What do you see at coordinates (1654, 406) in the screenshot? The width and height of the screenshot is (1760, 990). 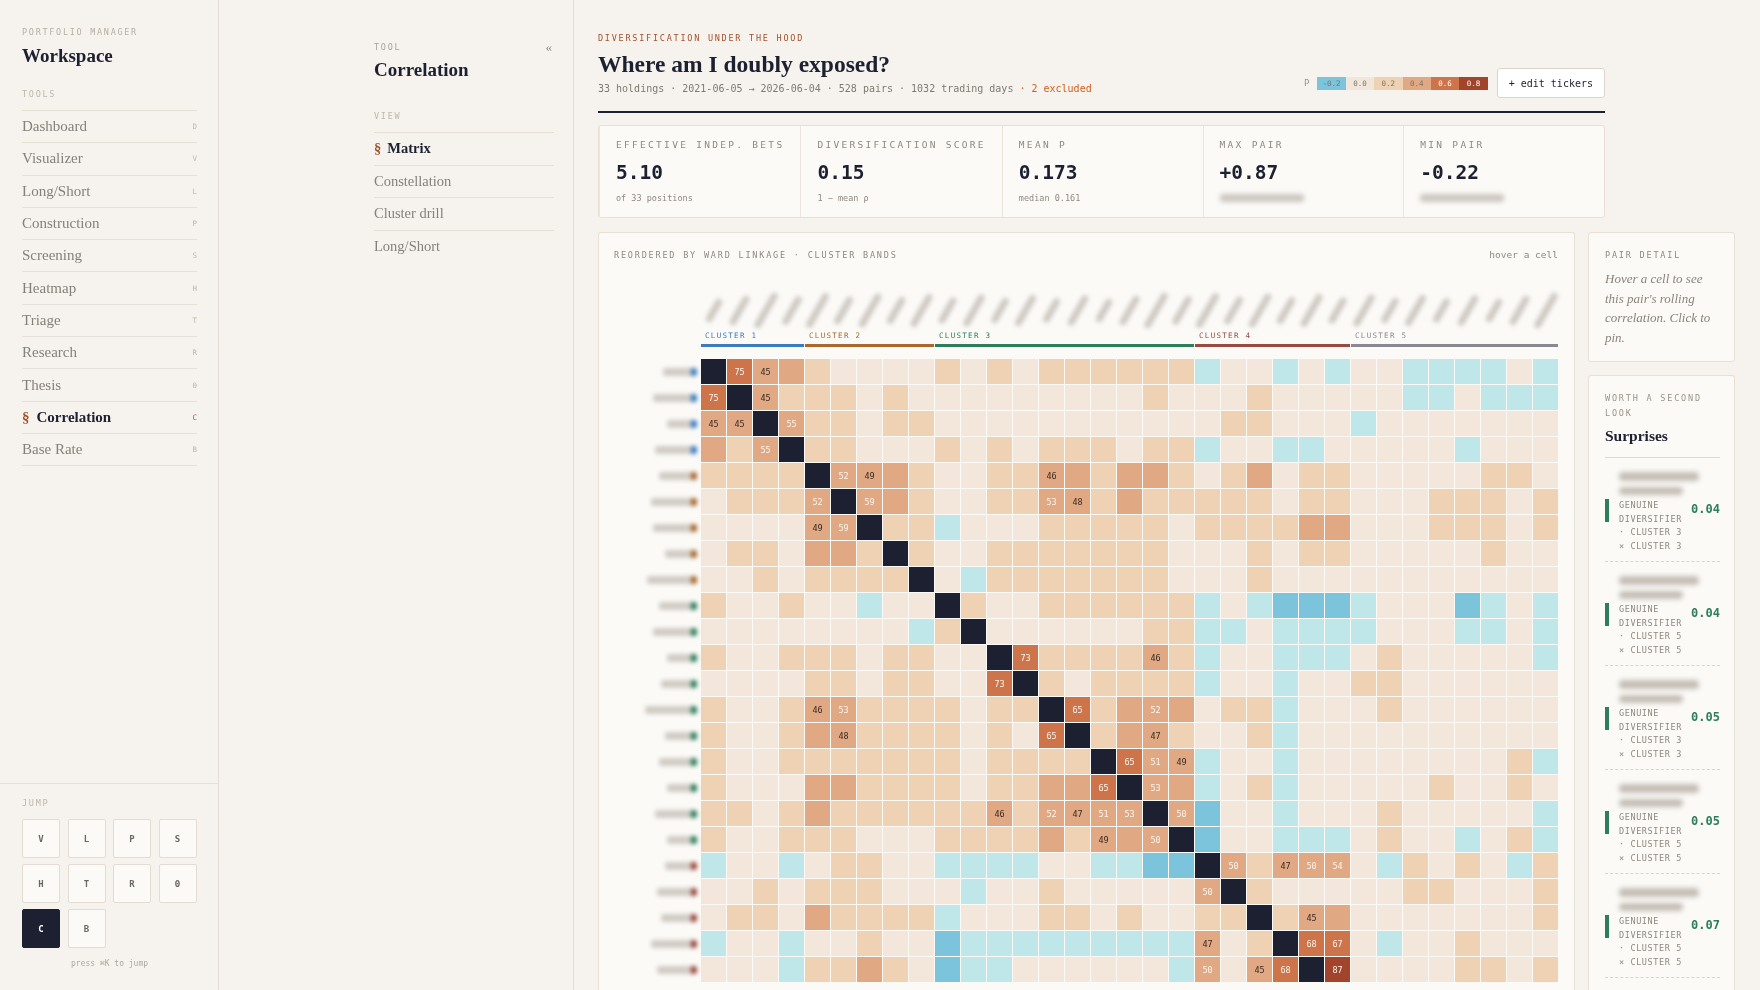 I see `card-label: WORTH A SECOND LOOK` at bounding box center [1654, 406].